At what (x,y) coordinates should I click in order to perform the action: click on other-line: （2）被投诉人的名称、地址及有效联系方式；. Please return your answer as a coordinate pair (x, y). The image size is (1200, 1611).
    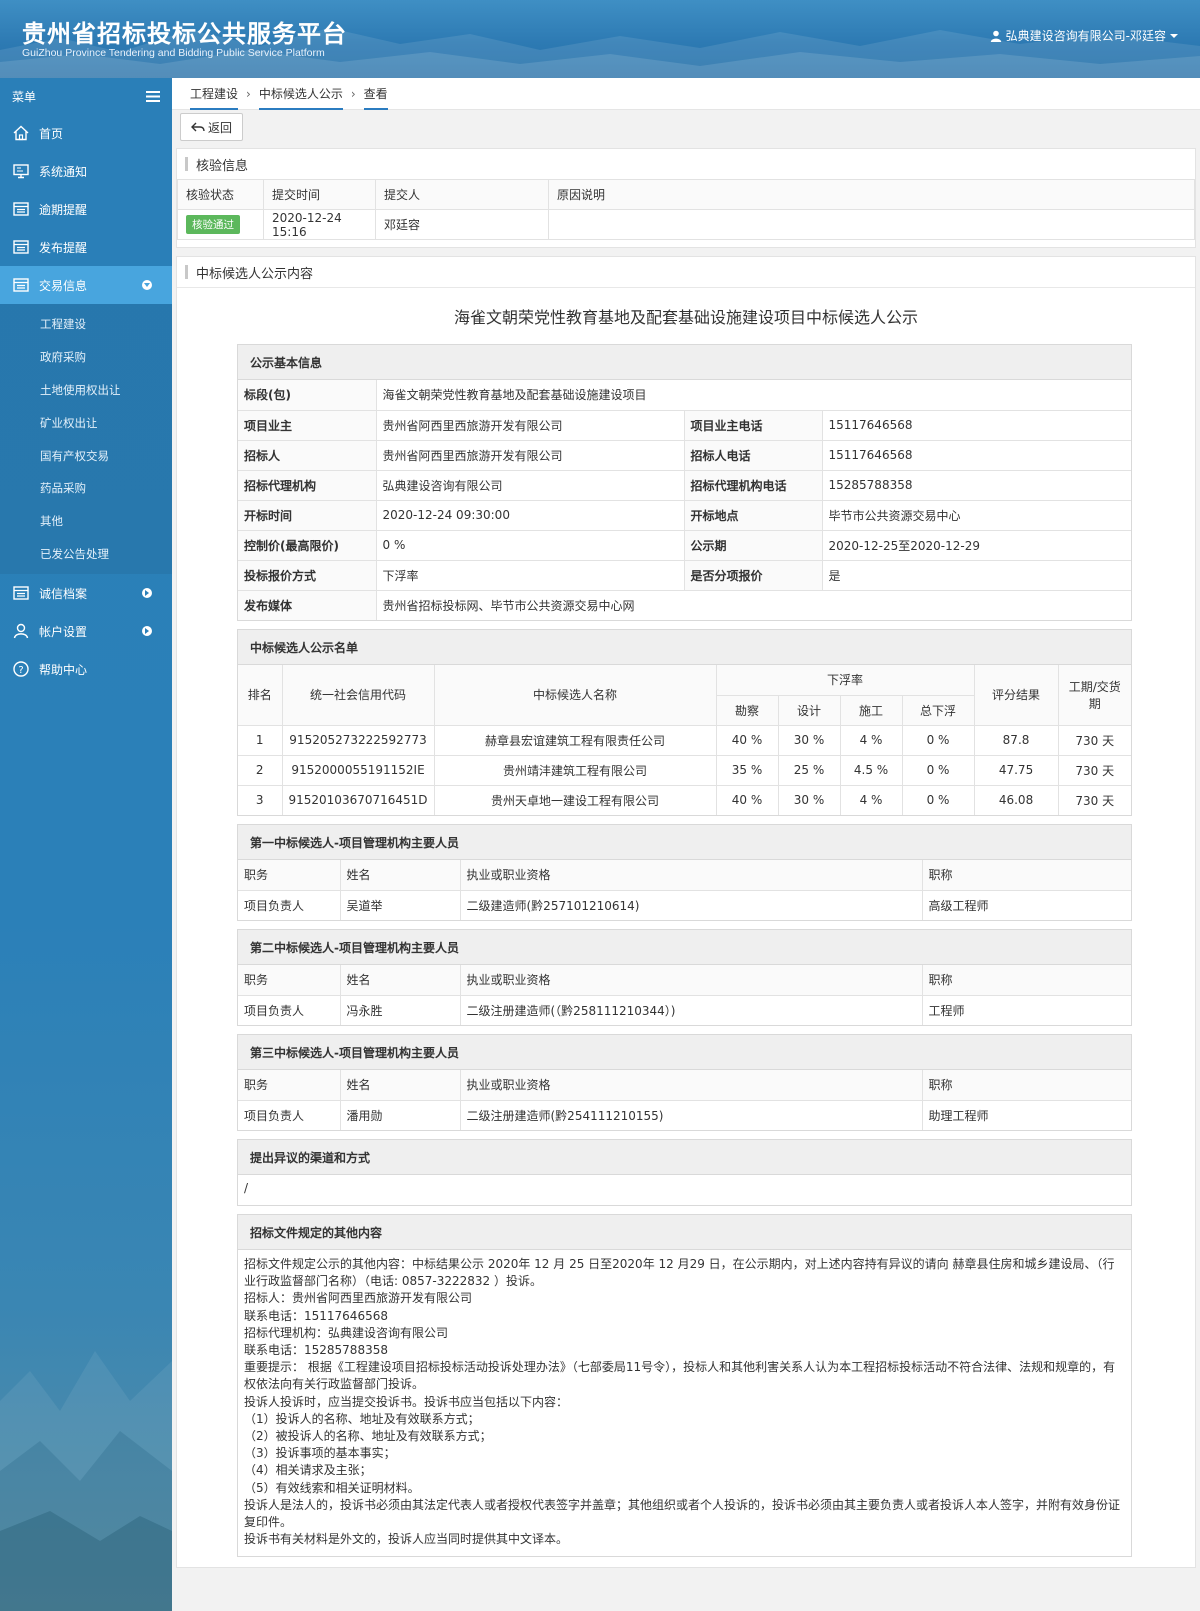
    Looking at the image, I should click on (368, 1436).